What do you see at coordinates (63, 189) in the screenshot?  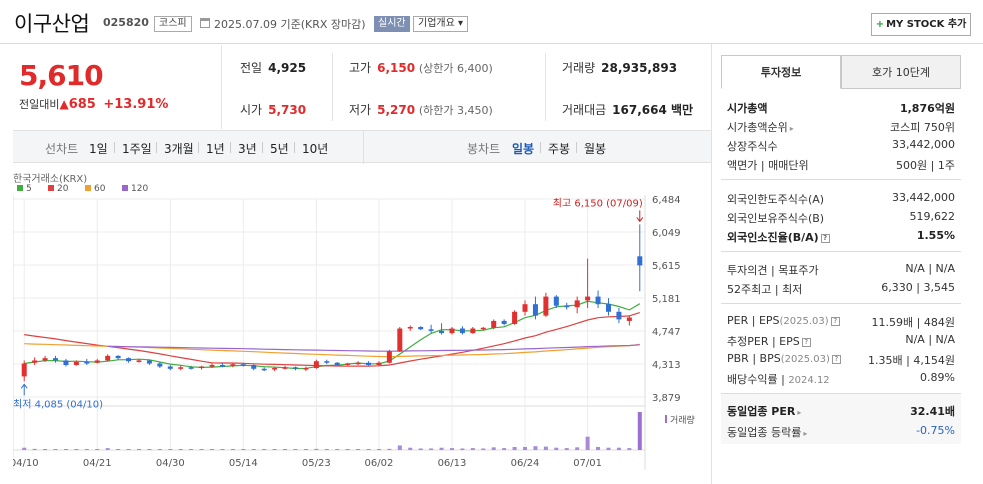 I see `legend-label: 20` at bounding box center [63, 189].